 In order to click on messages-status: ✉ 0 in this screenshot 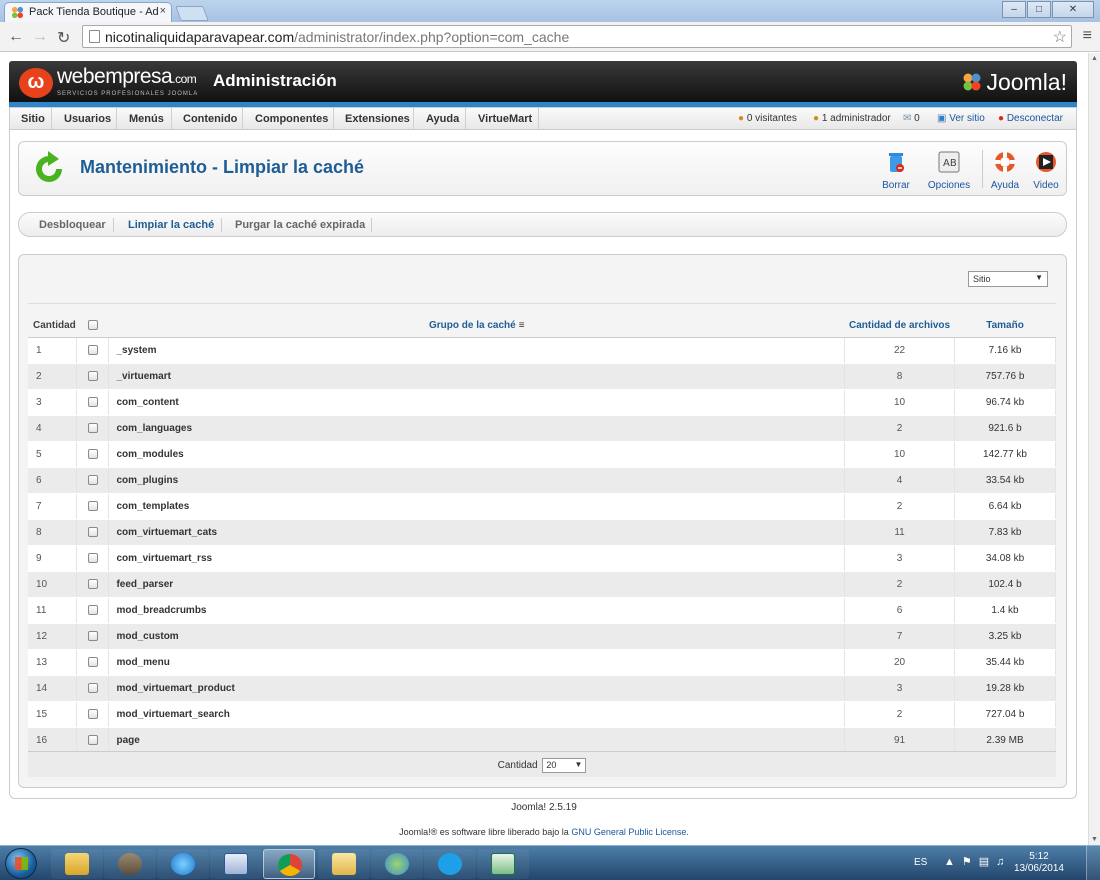, I will do `click(911, 118)`.